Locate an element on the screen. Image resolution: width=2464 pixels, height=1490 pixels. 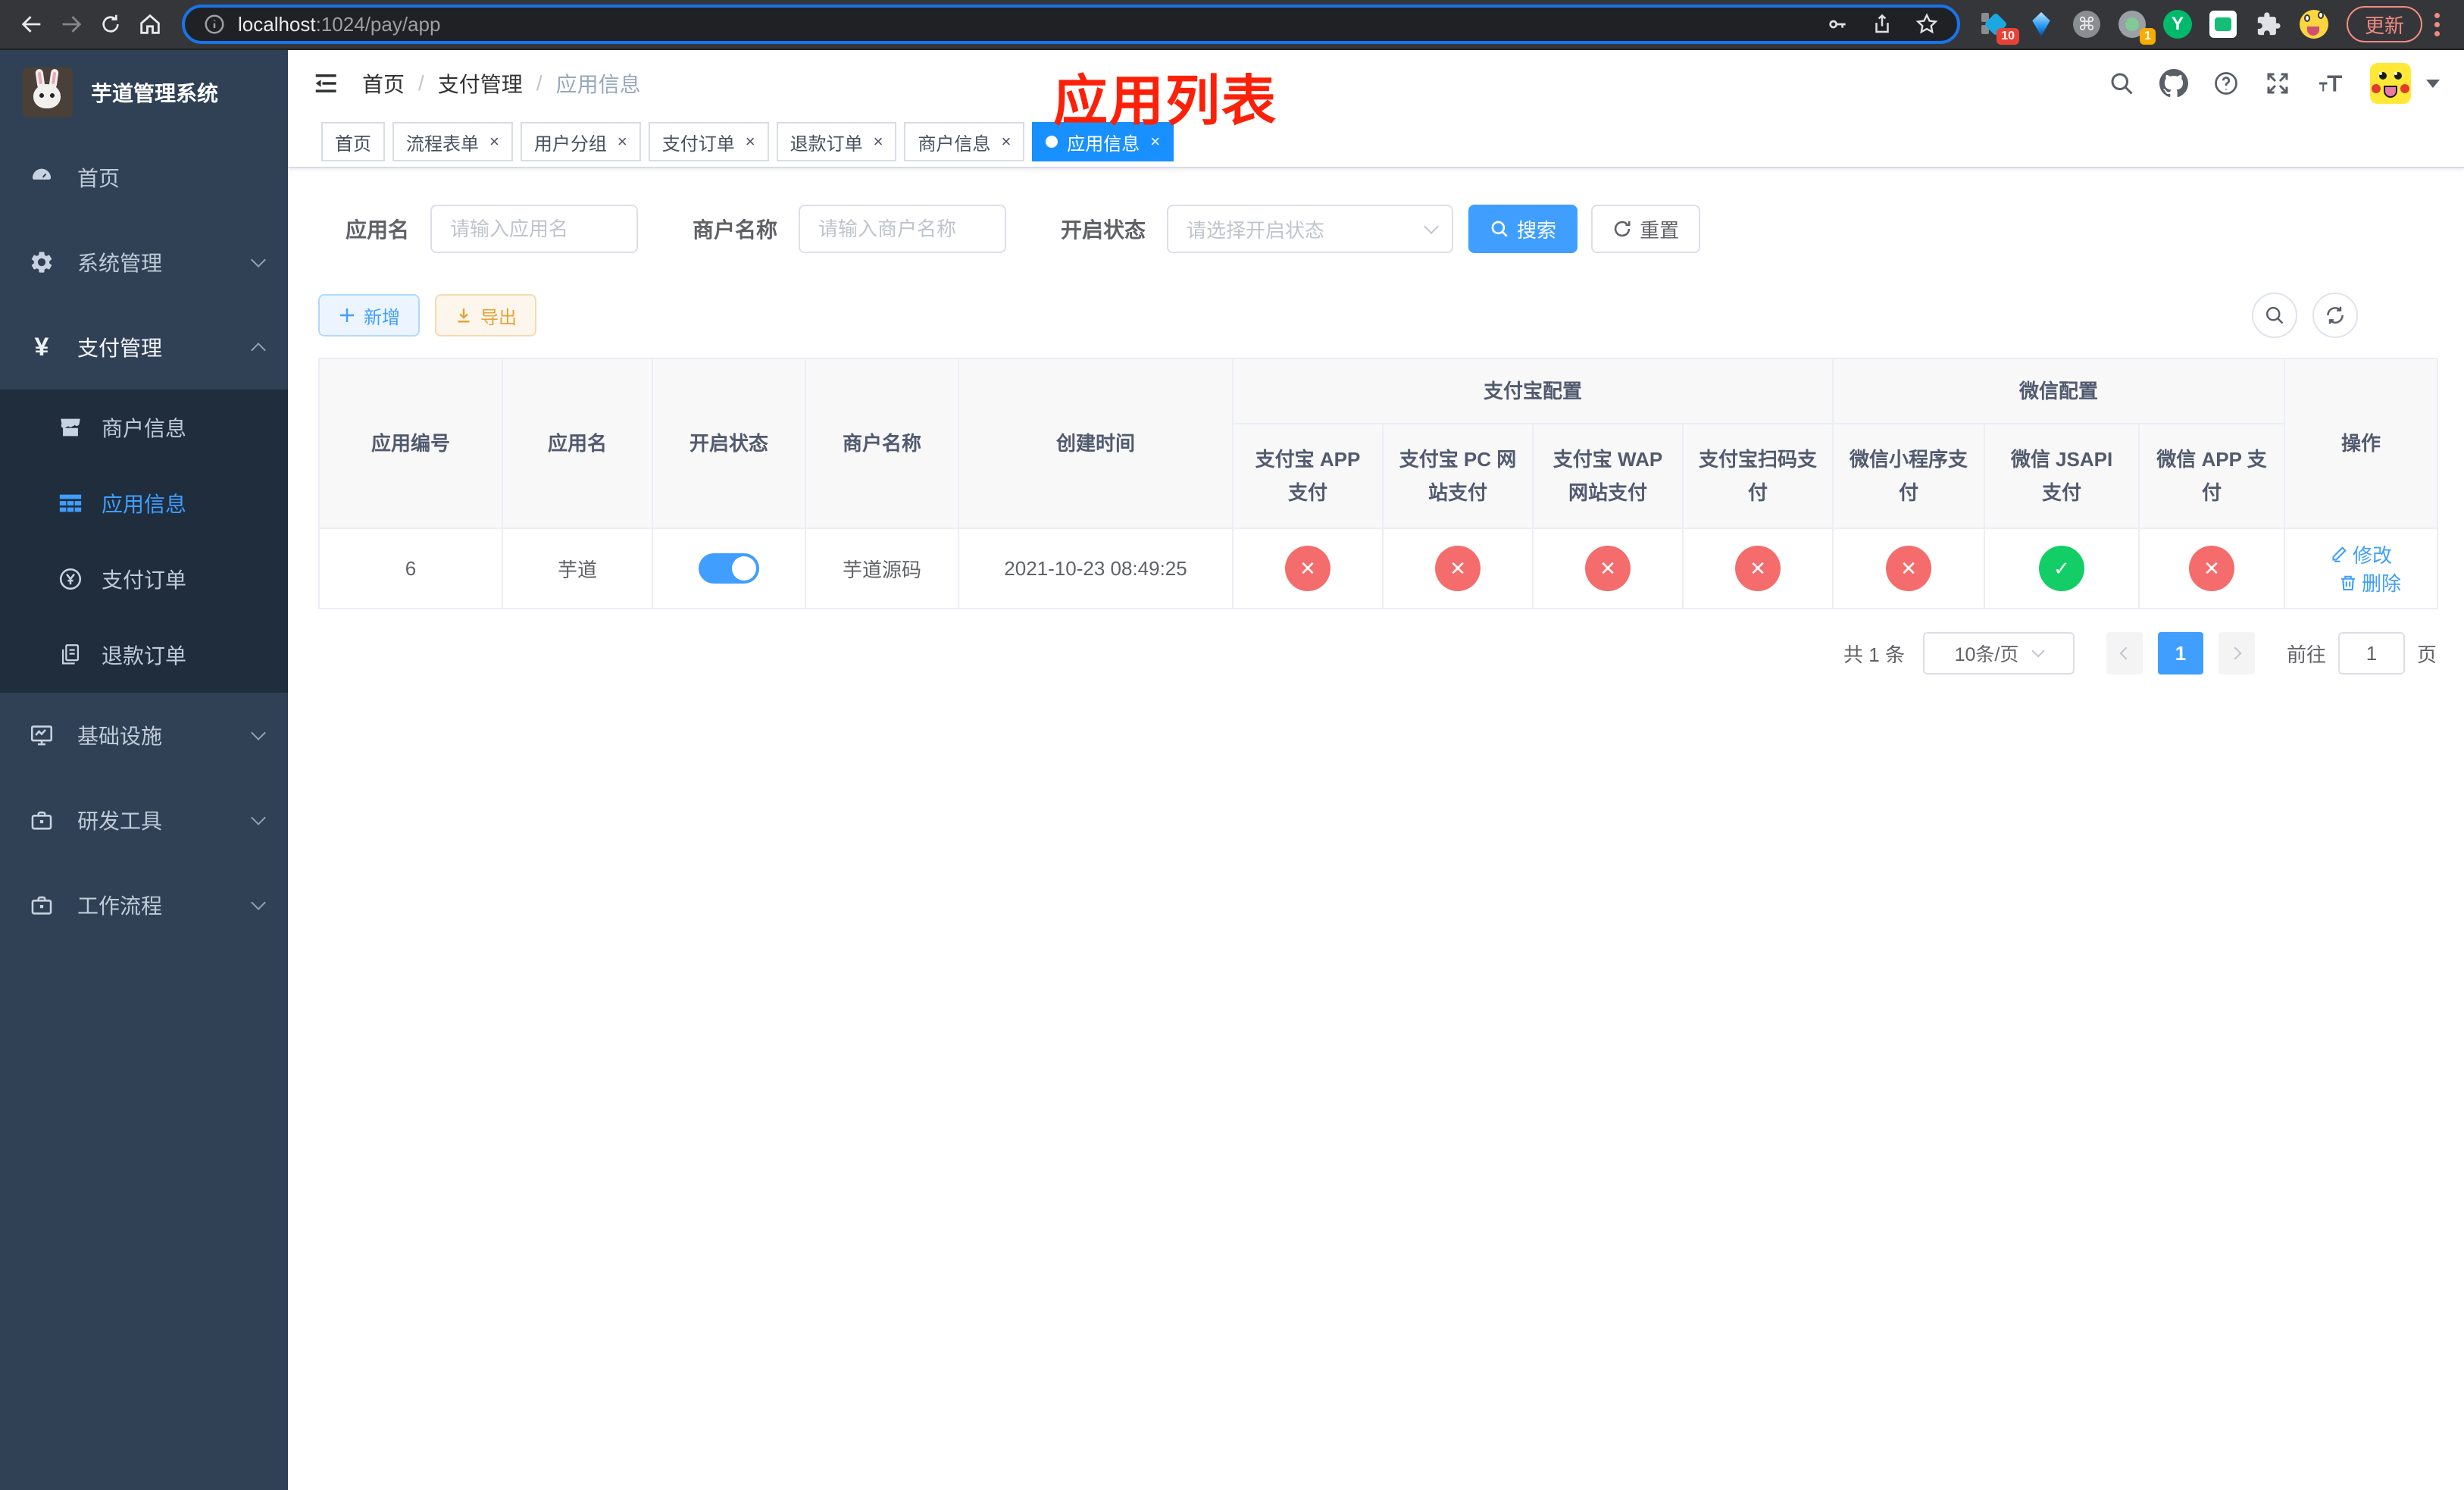
goto-page-input is located at coordinates (2371, 653).